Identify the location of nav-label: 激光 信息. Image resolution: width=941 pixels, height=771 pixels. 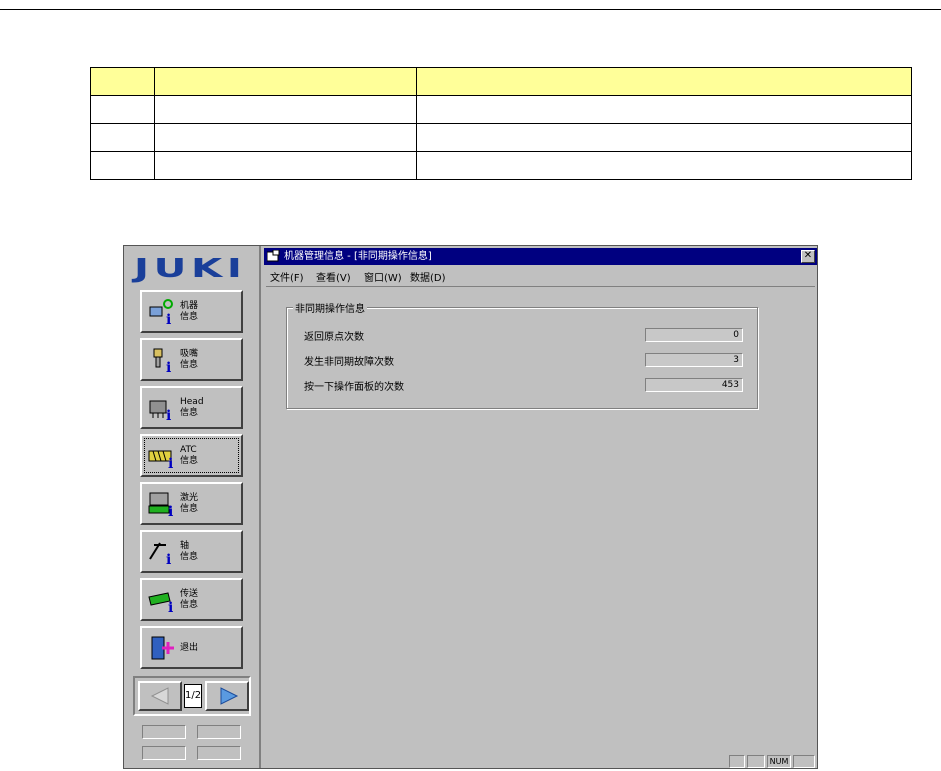
(189, 503).